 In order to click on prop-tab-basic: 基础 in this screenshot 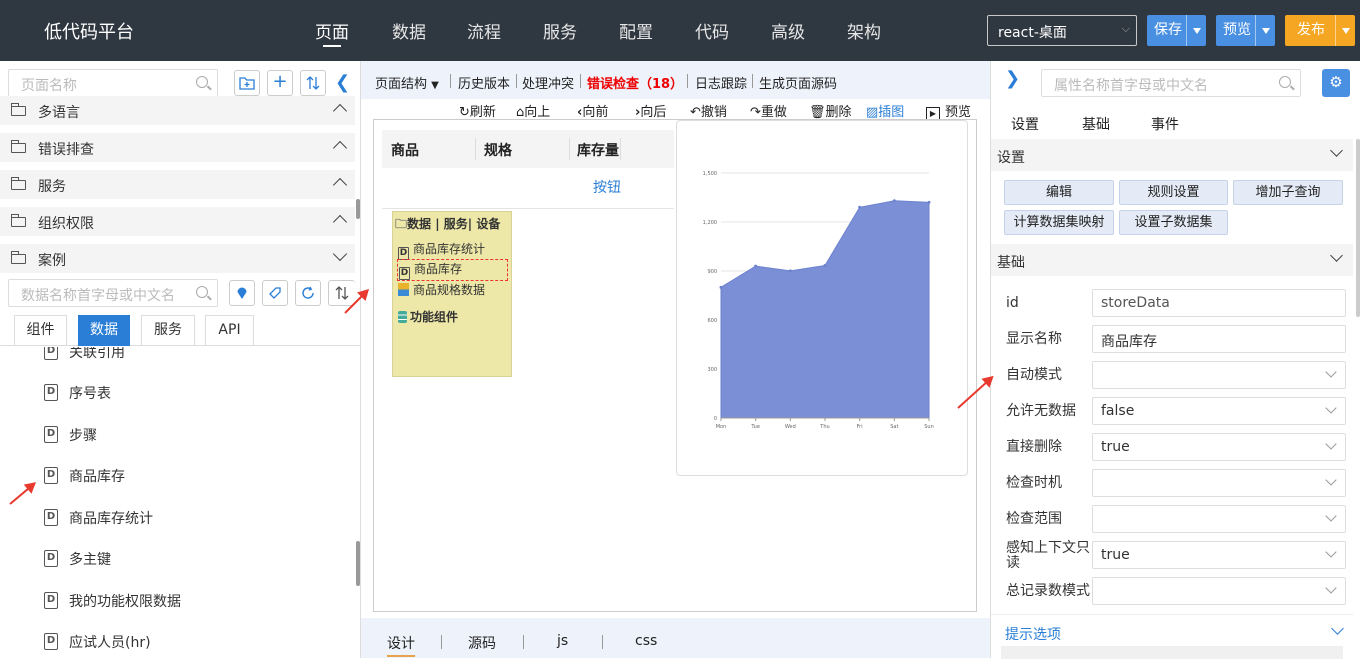, I will do `click(1096, 124)`.